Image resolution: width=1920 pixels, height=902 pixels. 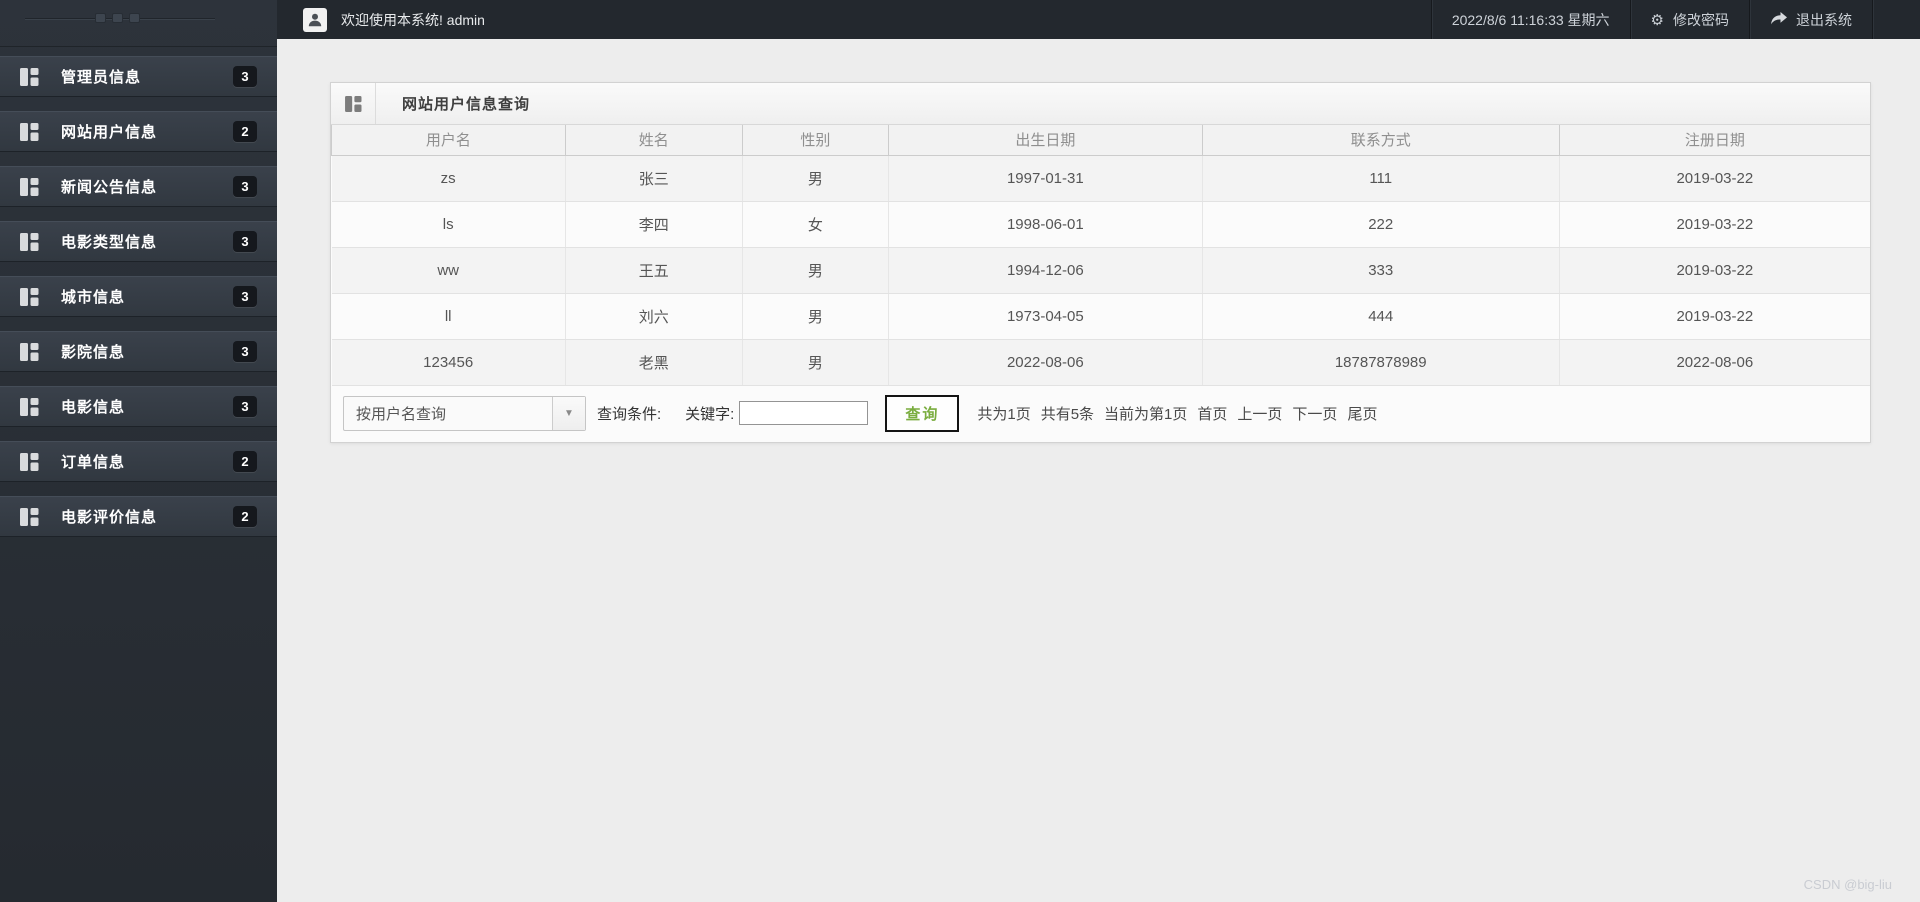 I want to click on sidebar-menu-item: 电影评价信息 2, so click(x=138, y=516).